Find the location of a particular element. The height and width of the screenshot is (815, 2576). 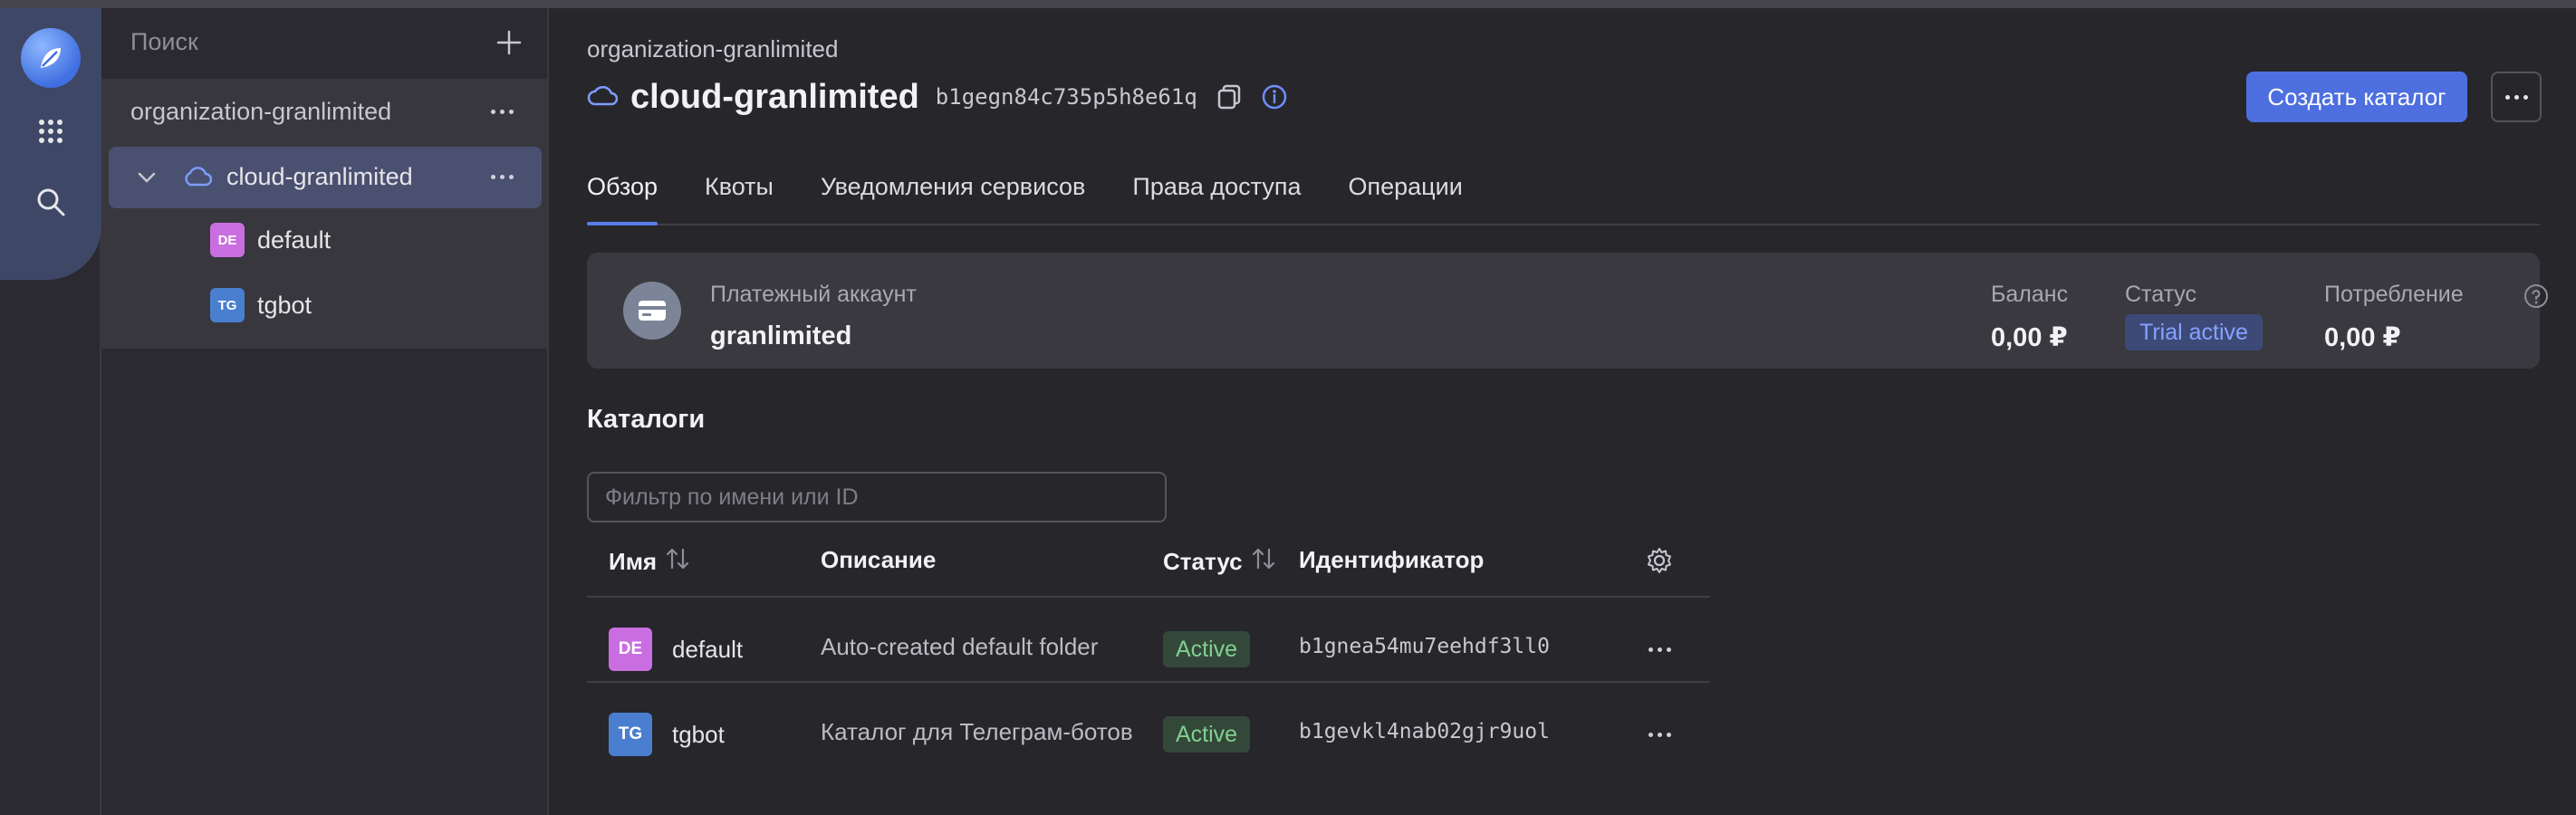

page-header: cloud-granlimited b1gegn84c735p5h8e61q is located at coordinates (937, 97).